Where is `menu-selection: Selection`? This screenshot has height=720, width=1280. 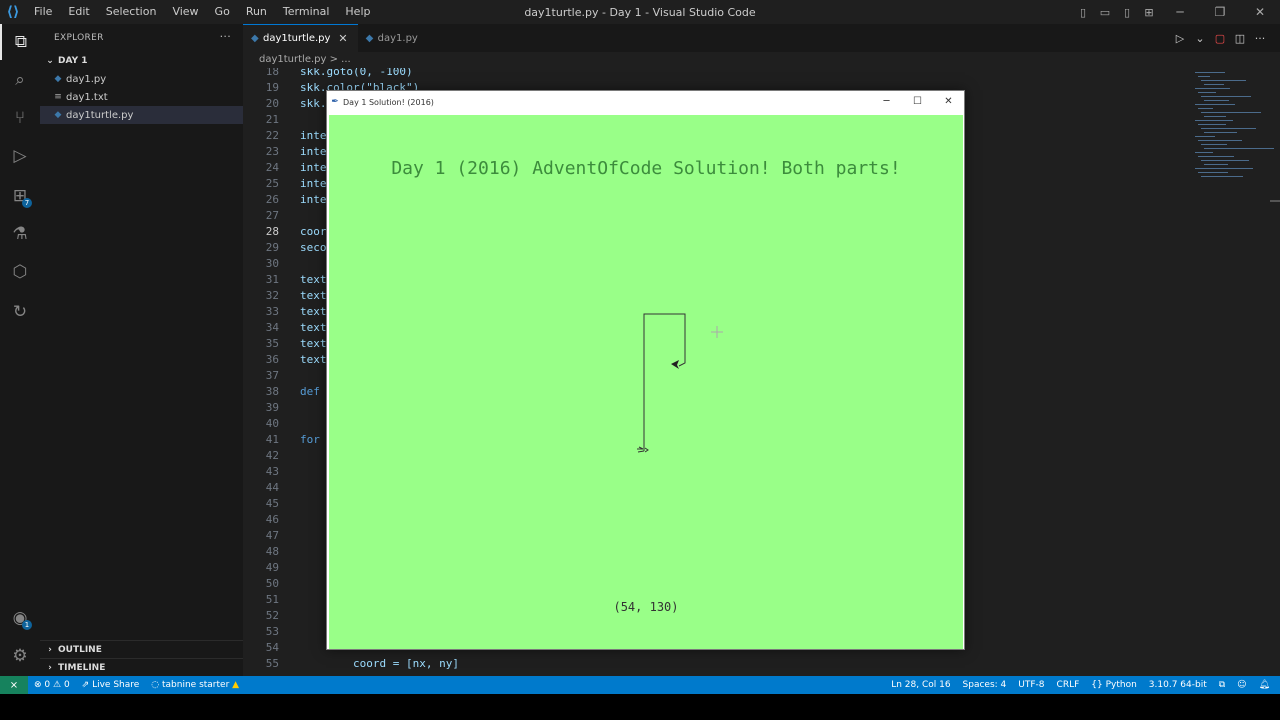 menu-selection: Selection is located at coordinates (131, 12).